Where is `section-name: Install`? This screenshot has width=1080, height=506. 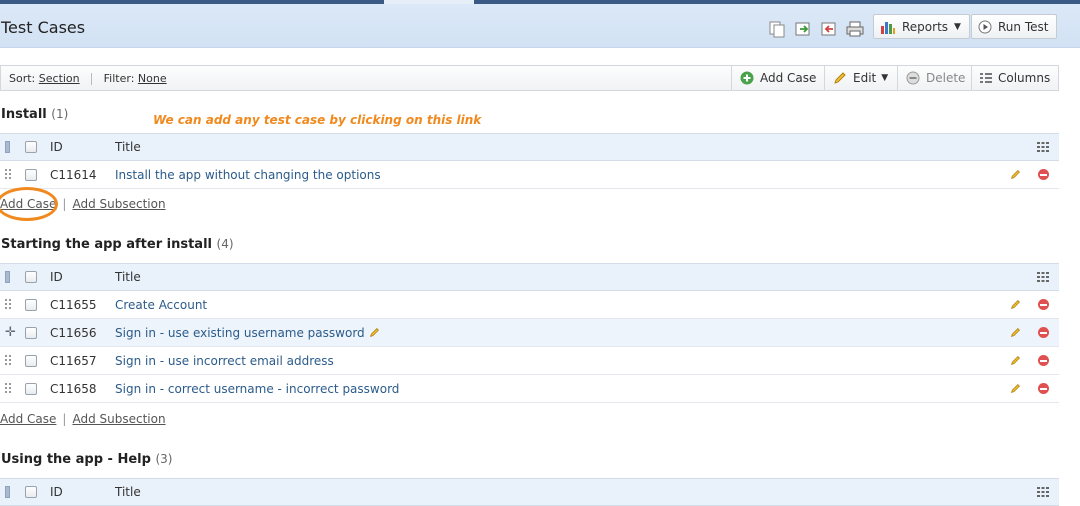 section-name: Install is located at coordinates (24, 114).